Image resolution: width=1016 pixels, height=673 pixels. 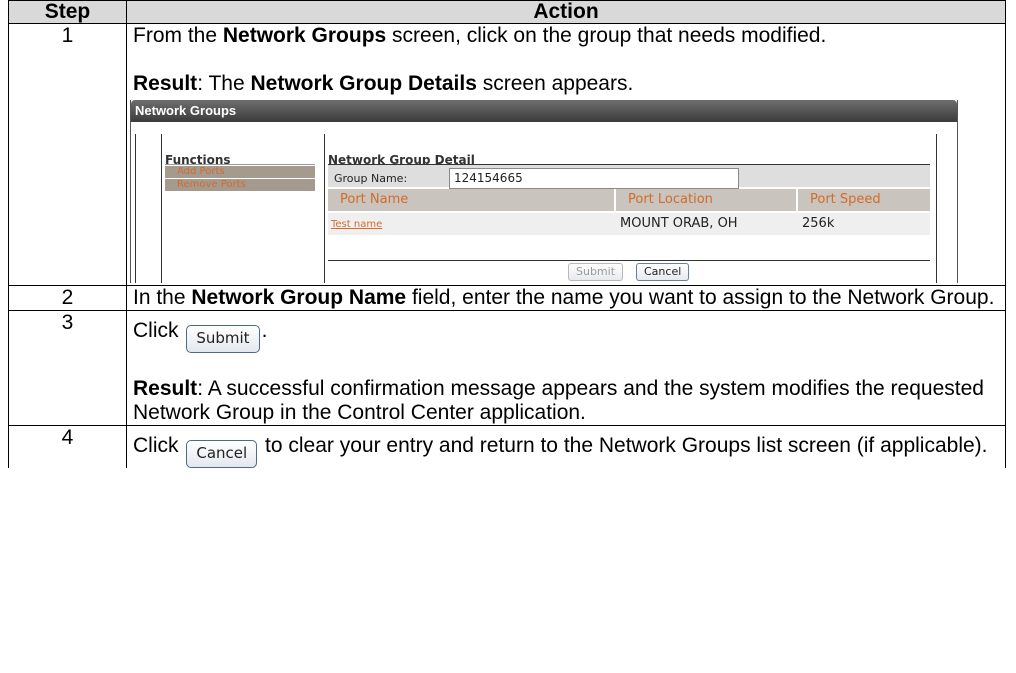 I want to click on port-location-header: Port Location, so click(x=706, y=200).